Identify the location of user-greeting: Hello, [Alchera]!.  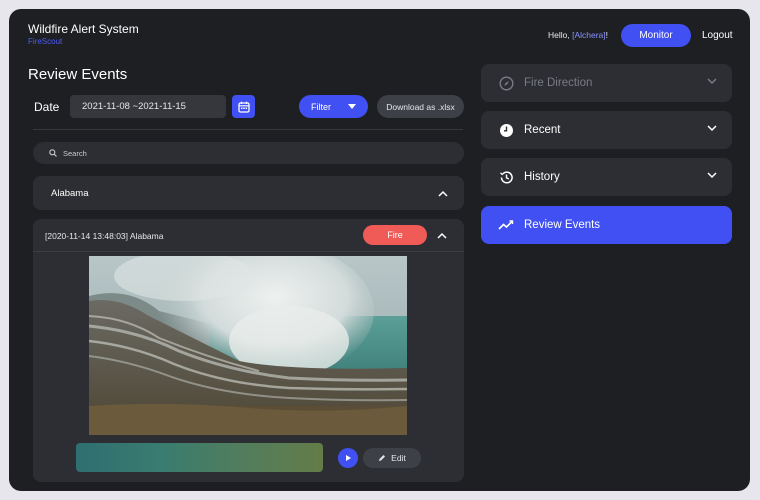
(578, 35).